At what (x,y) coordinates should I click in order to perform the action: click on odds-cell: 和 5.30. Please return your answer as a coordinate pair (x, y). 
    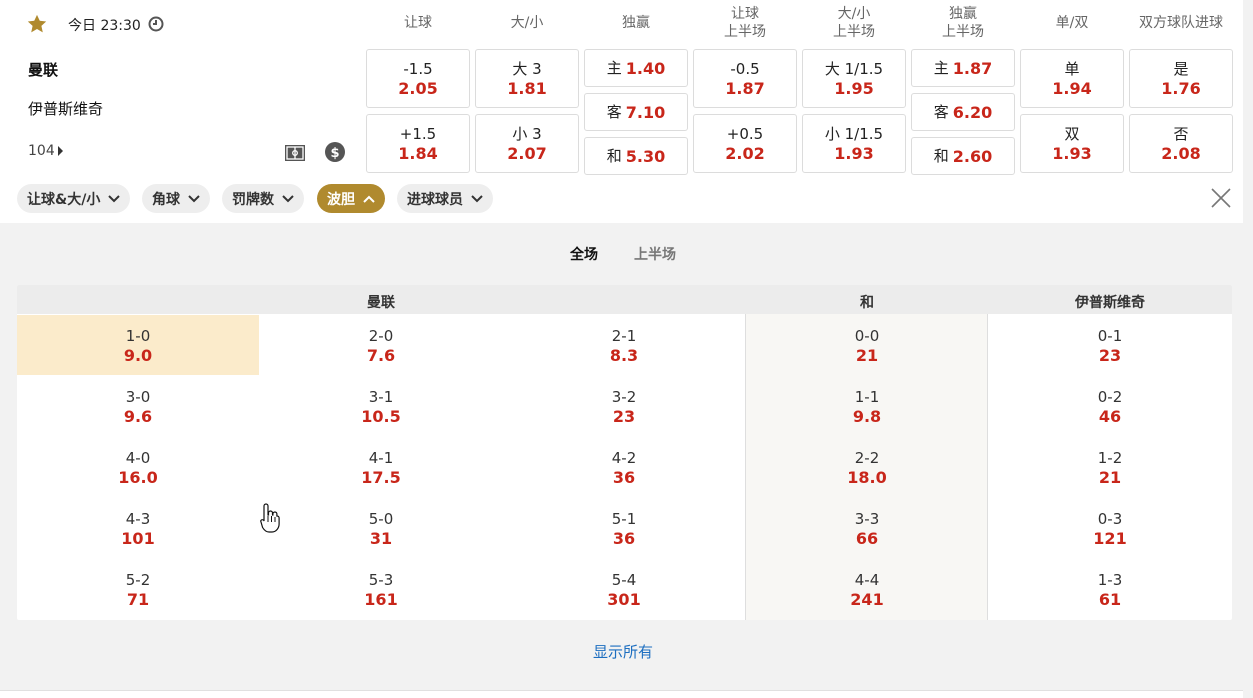
    Looking at the image, I should click on (636, 156).